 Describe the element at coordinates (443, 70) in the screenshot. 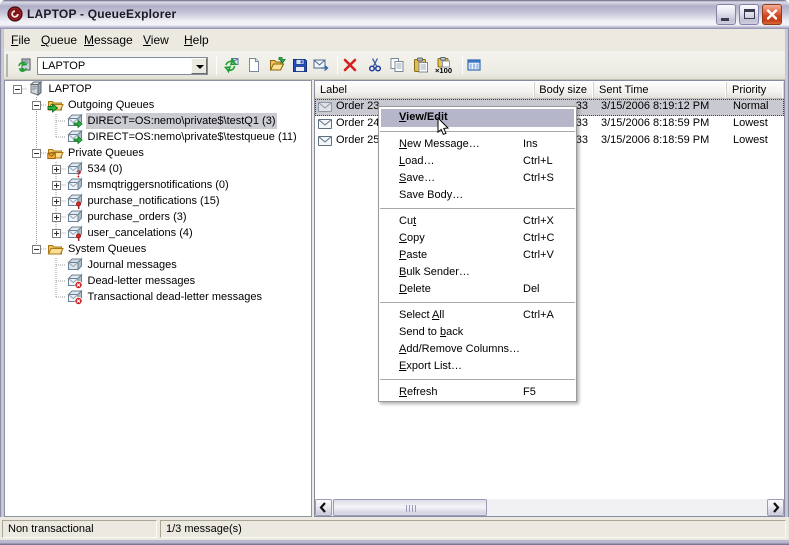

I see `svg-text: ×100` at that location.